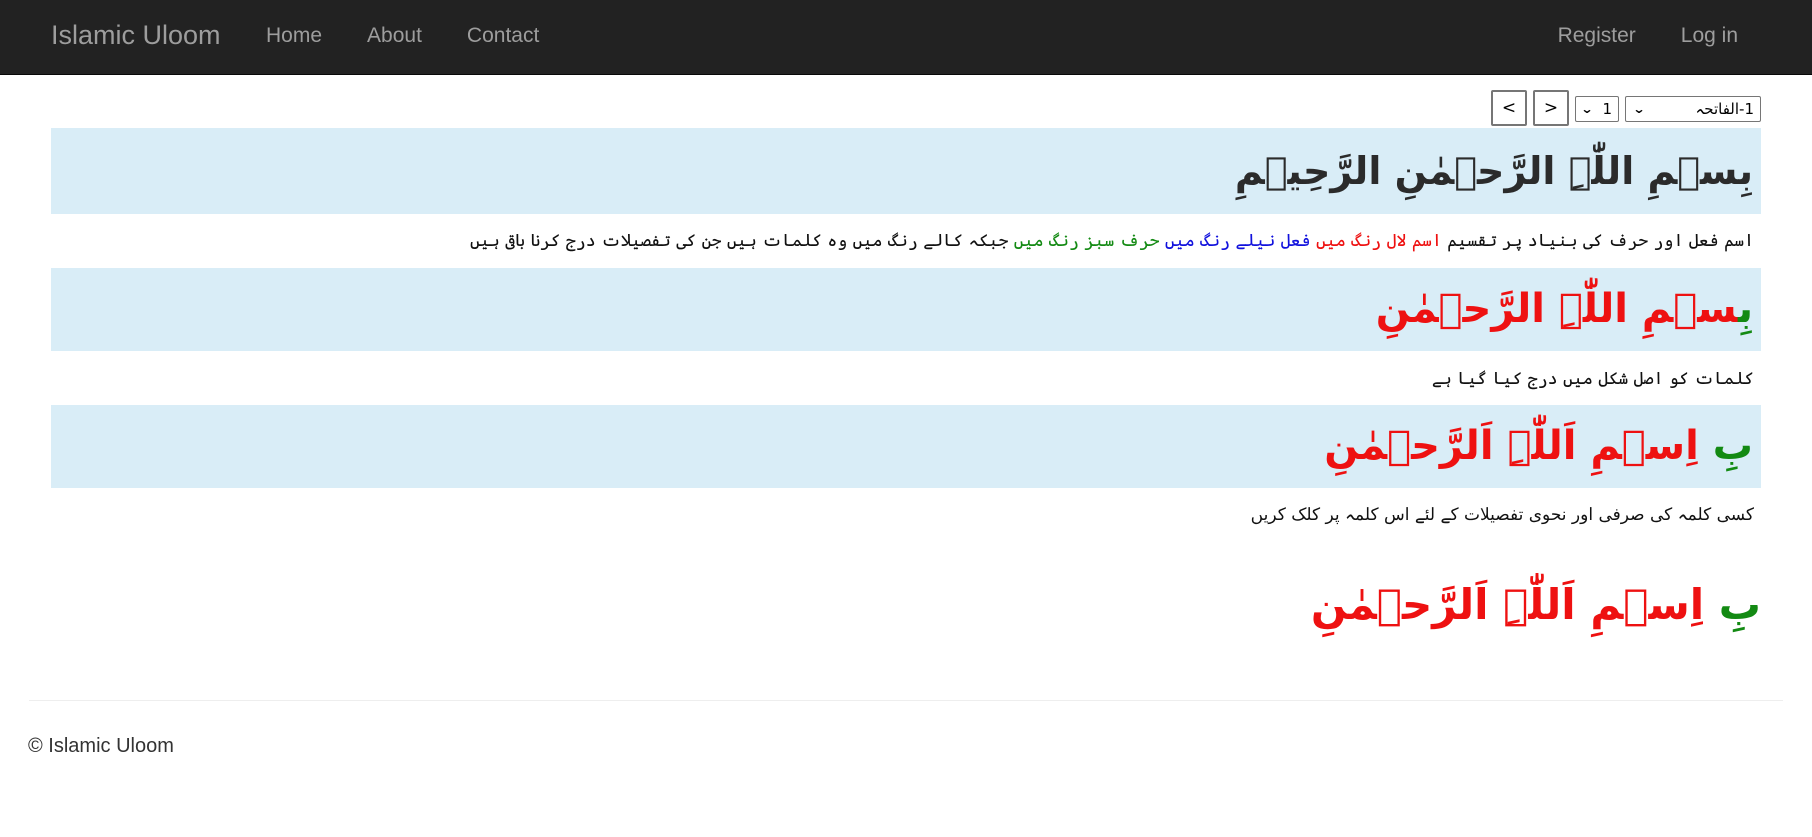  Describe the element at coordinates (1400, 604) in the screenshot. I see `word-link: اَلرَّحۡمٰنِ` at that location.